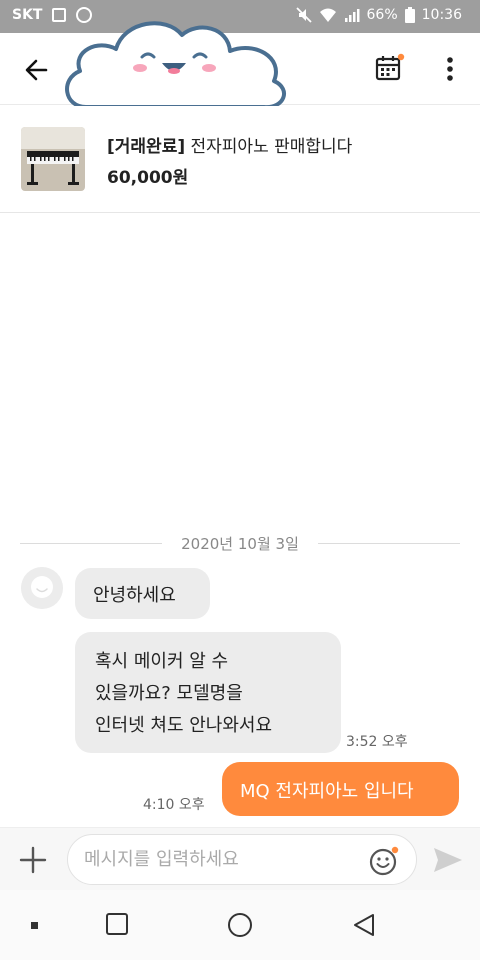 Image resolution: width=480 pixels, height=960 pixels. Describe the element at coordinates (409, 15) in the screenshot. I see `battery-icon` at that location.